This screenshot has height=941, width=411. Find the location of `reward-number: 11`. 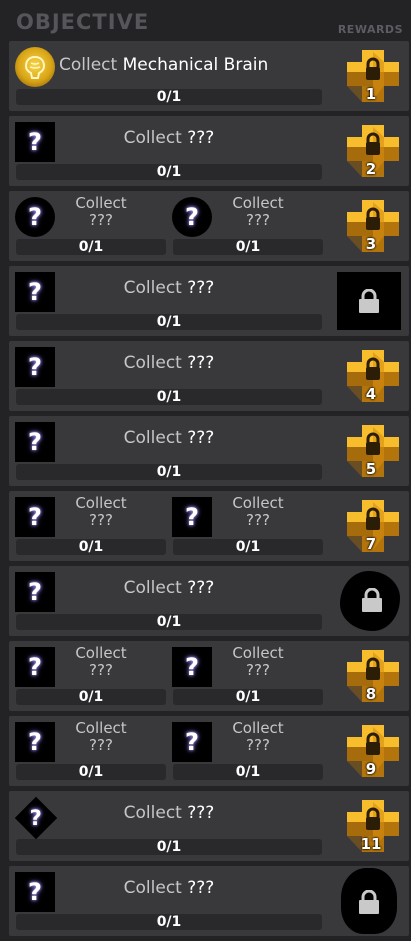

reward-number: 11 is located at coordinates (371, 844).